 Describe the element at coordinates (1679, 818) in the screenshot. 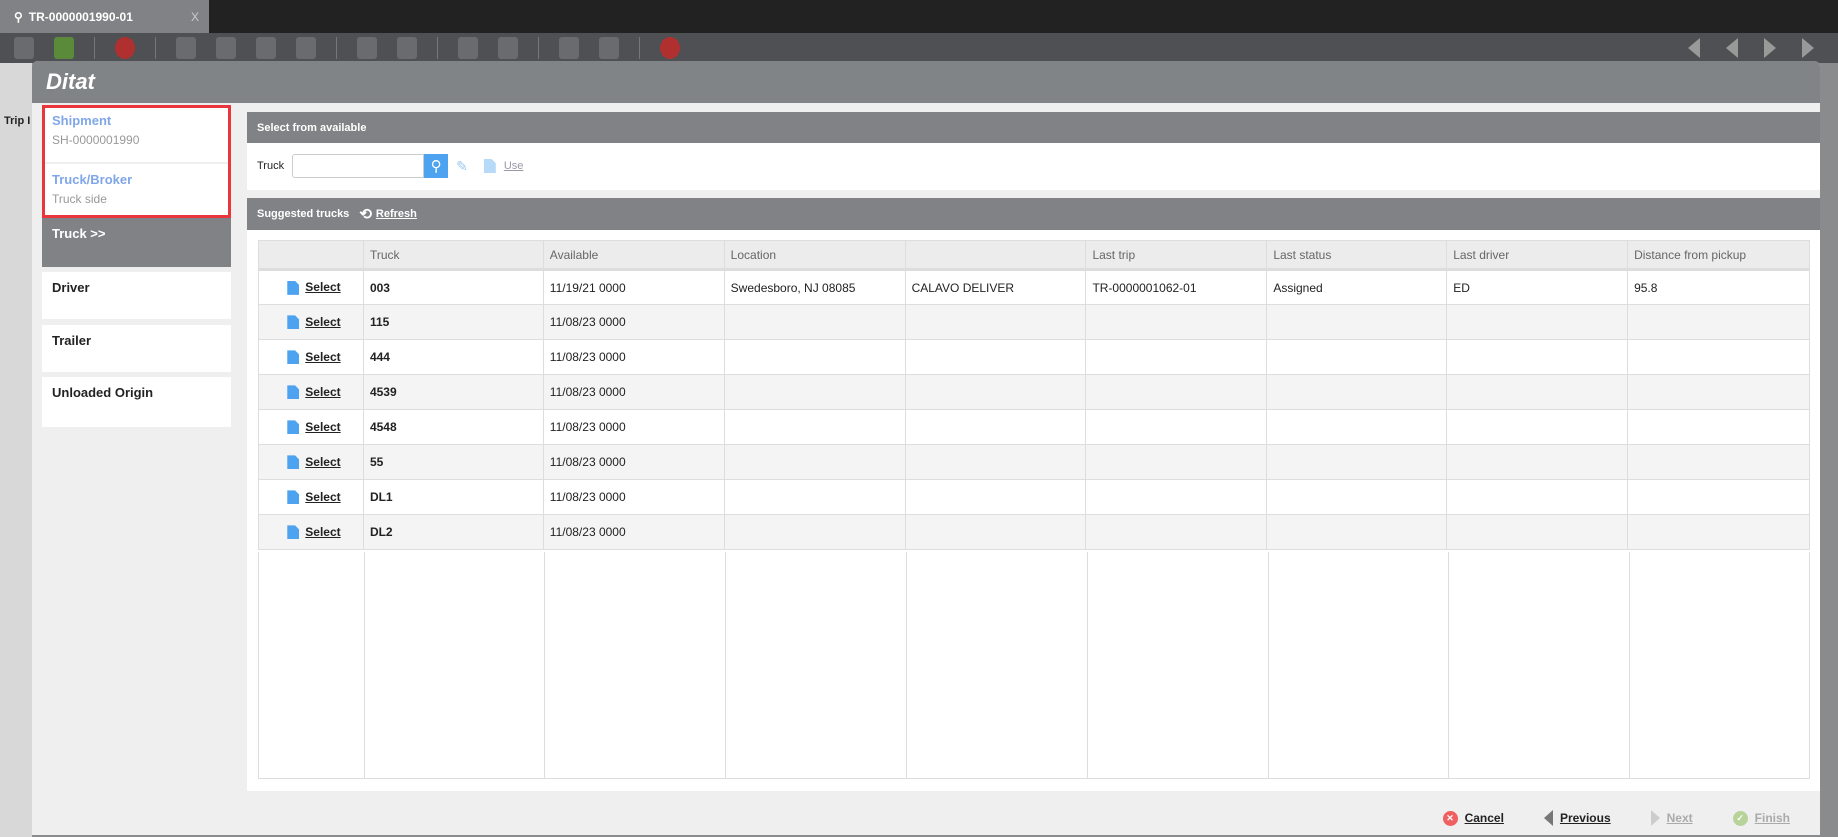

I see `next-label: Next` at that location.